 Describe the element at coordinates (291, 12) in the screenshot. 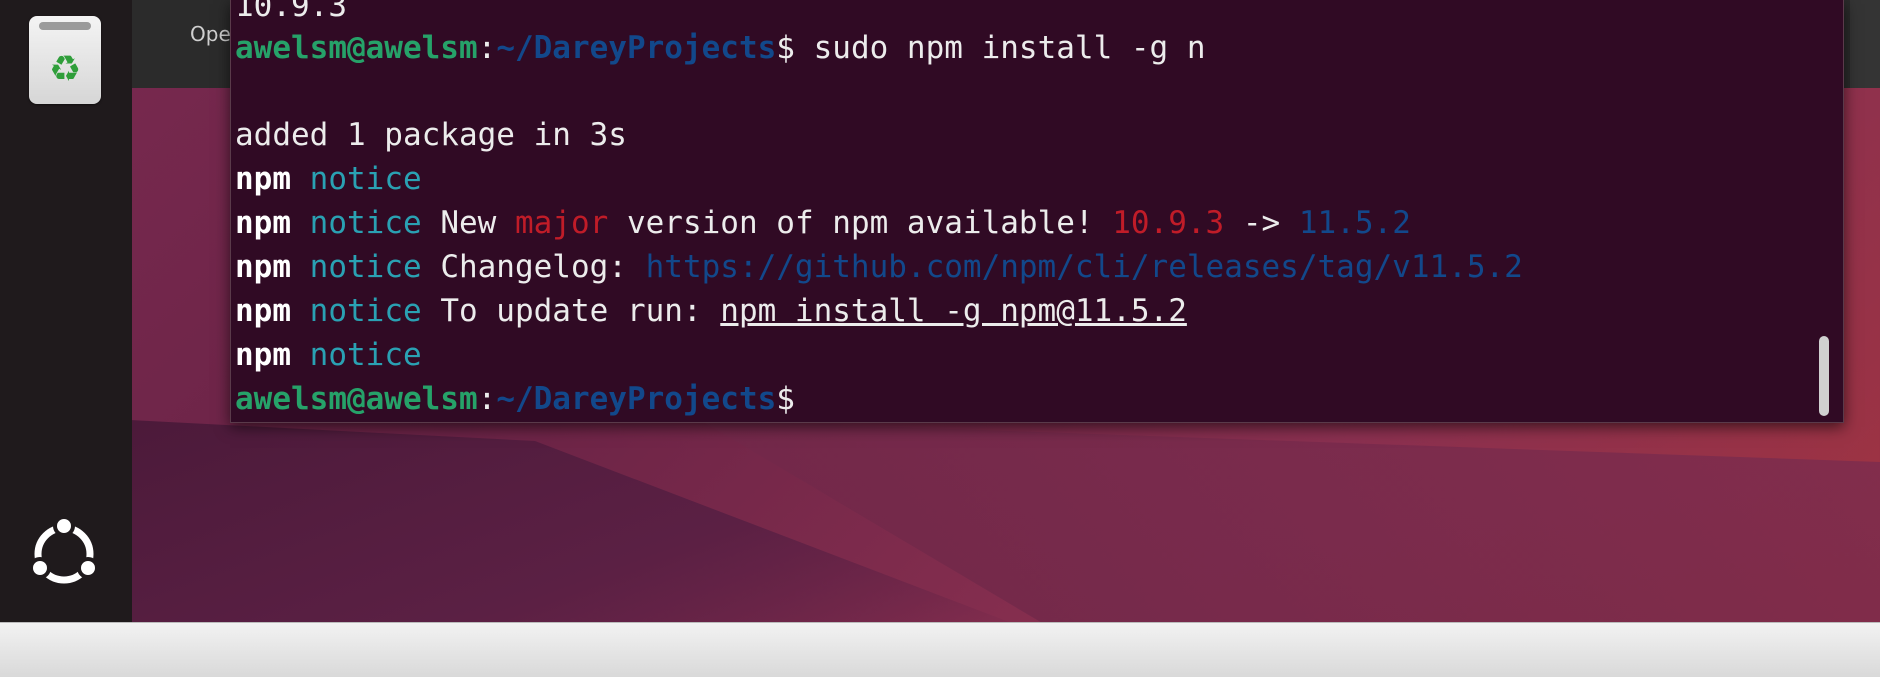

I see `terminal-output-line: 10.9.3` at that location.